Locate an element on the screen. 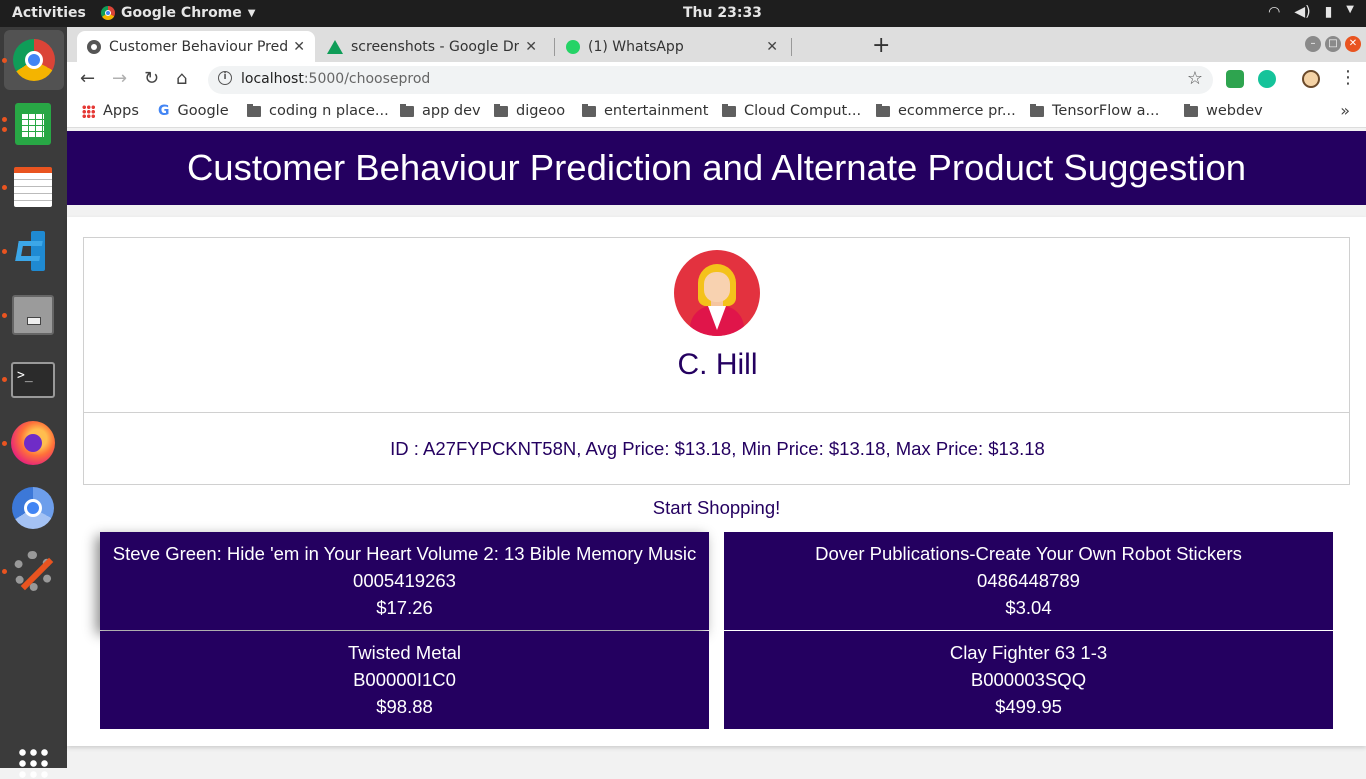 The height and width of the screenshot is (779, 1366). app-menu-label: Google Chrome is located at coordinates (181, 13).